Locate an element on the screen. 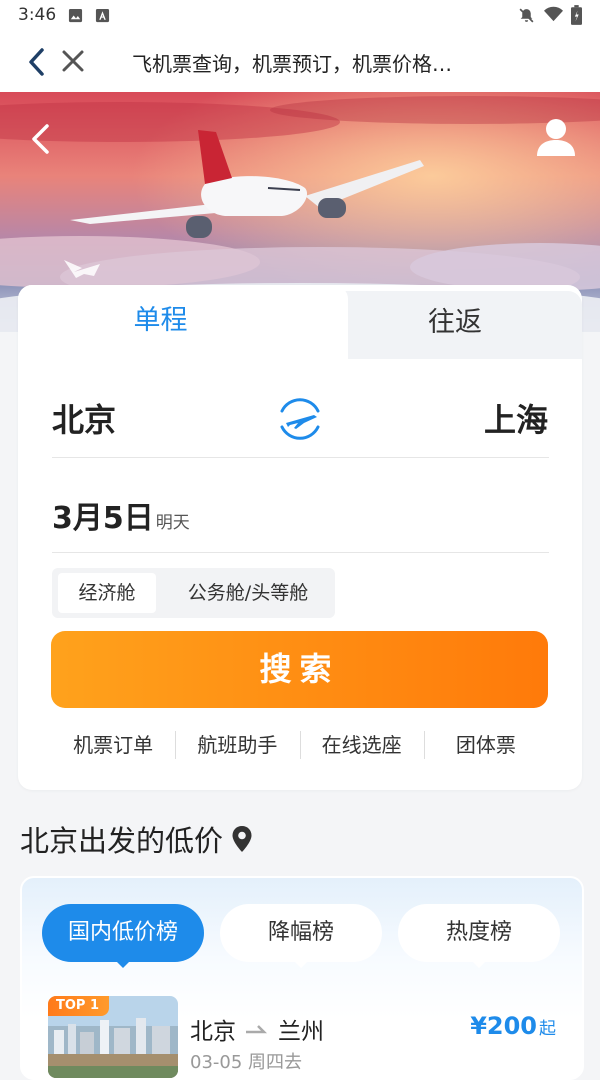  status-time: 3:46 is located at coordinates (37, 15).